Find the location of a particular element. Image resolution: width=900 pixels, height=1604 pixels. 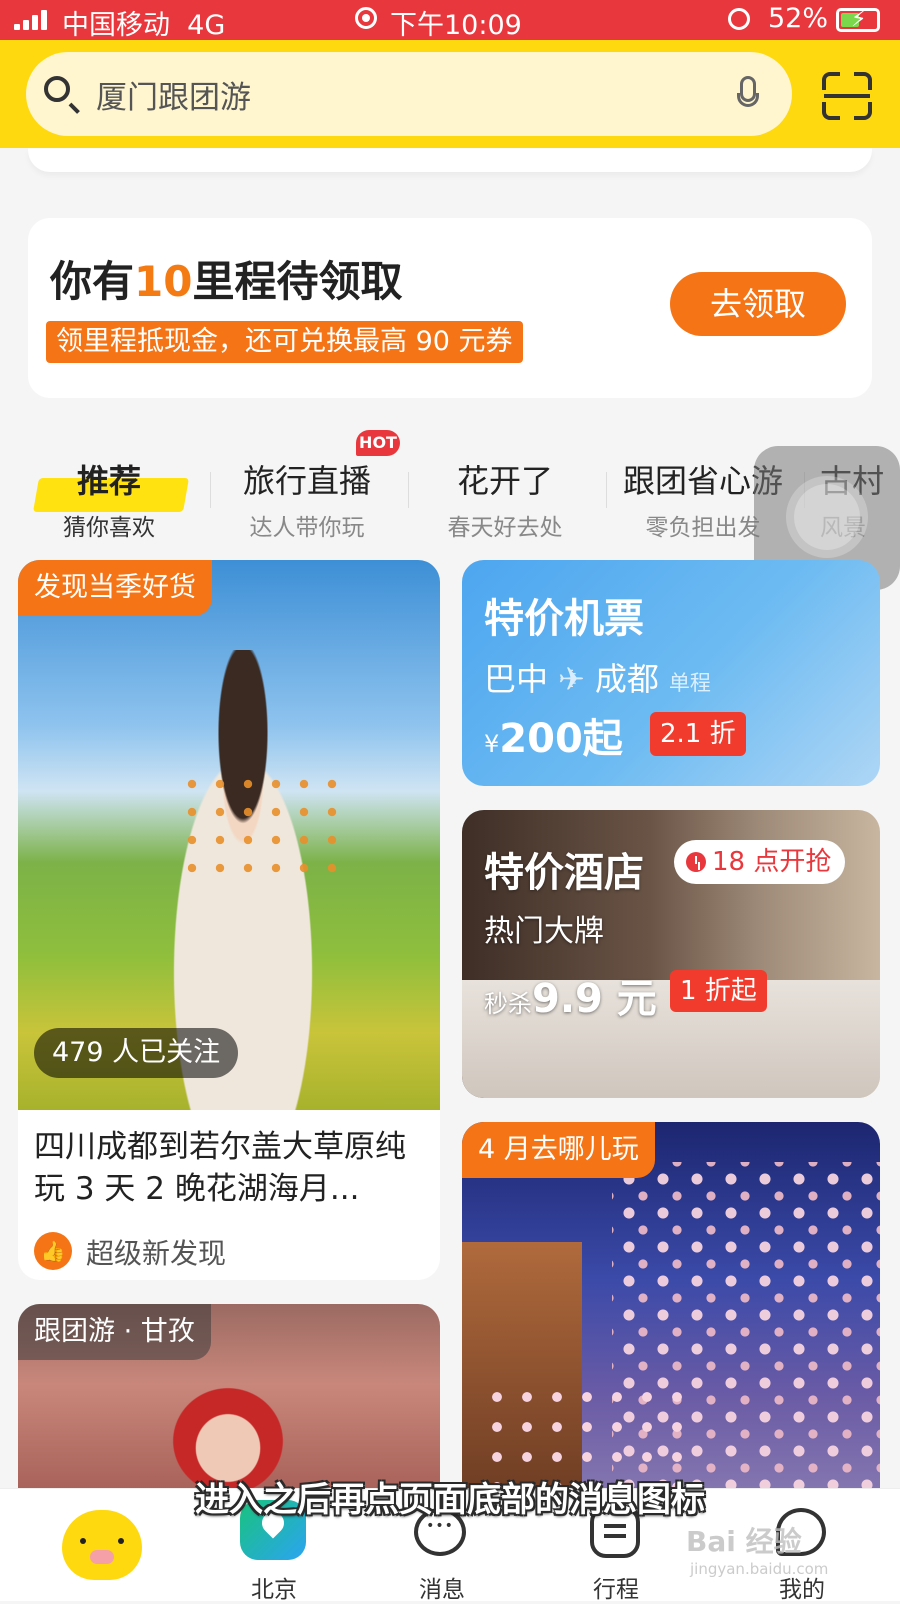

hotel-title: 特价酒店 is located at coordinates (564, 873).